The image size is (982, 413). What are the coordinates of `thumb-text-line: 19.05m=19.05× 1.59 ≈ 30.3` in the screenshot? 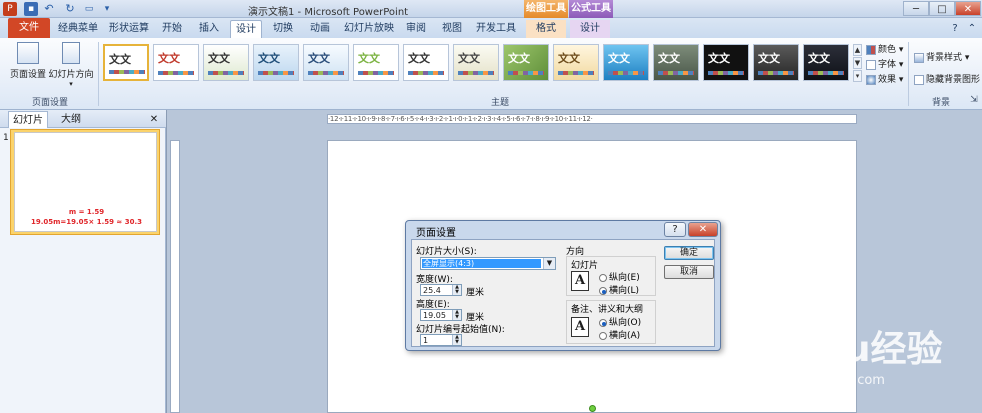 It's located at (86, 222).